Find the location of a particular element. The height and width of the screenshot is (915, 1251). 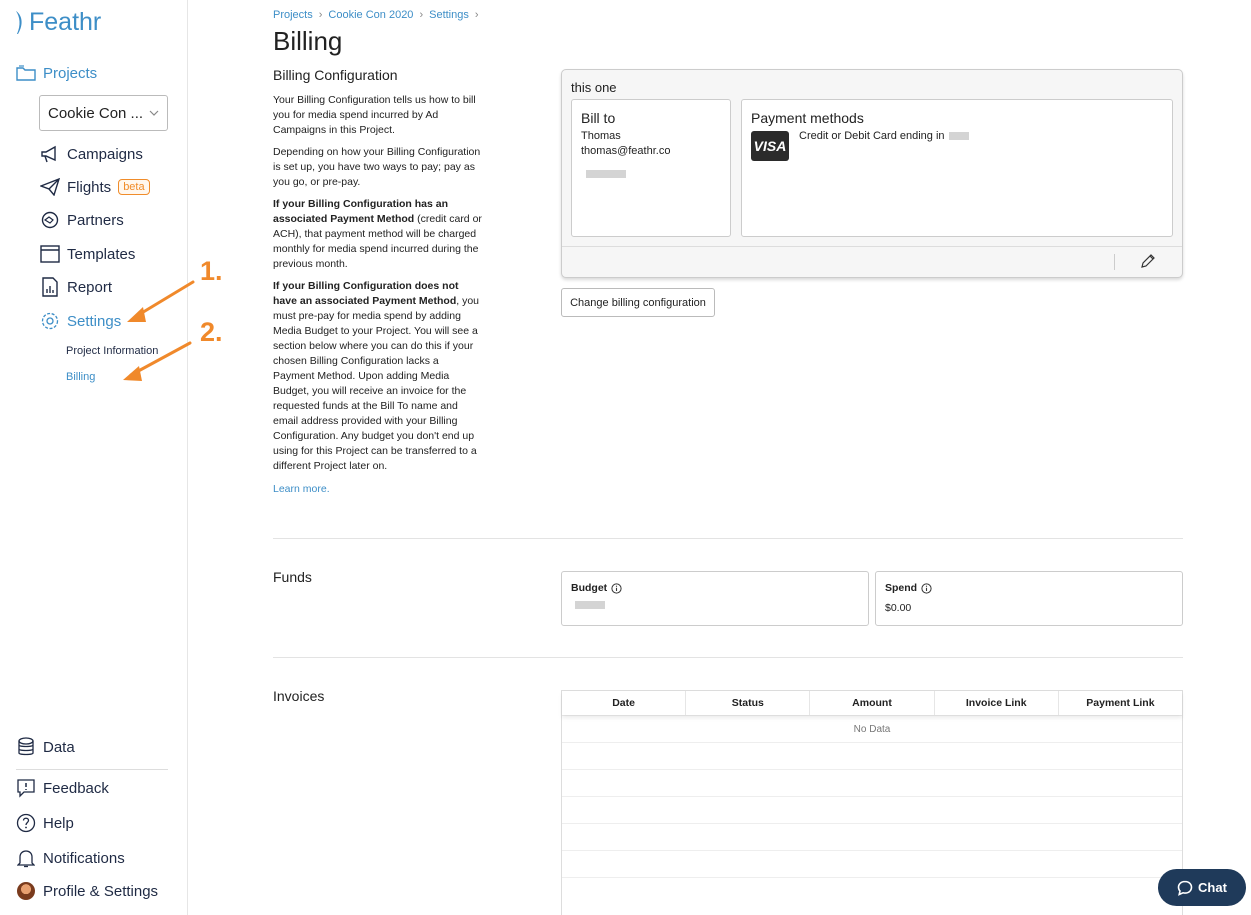

nav-feedback: Feedback is located at coordinates (62, 788).